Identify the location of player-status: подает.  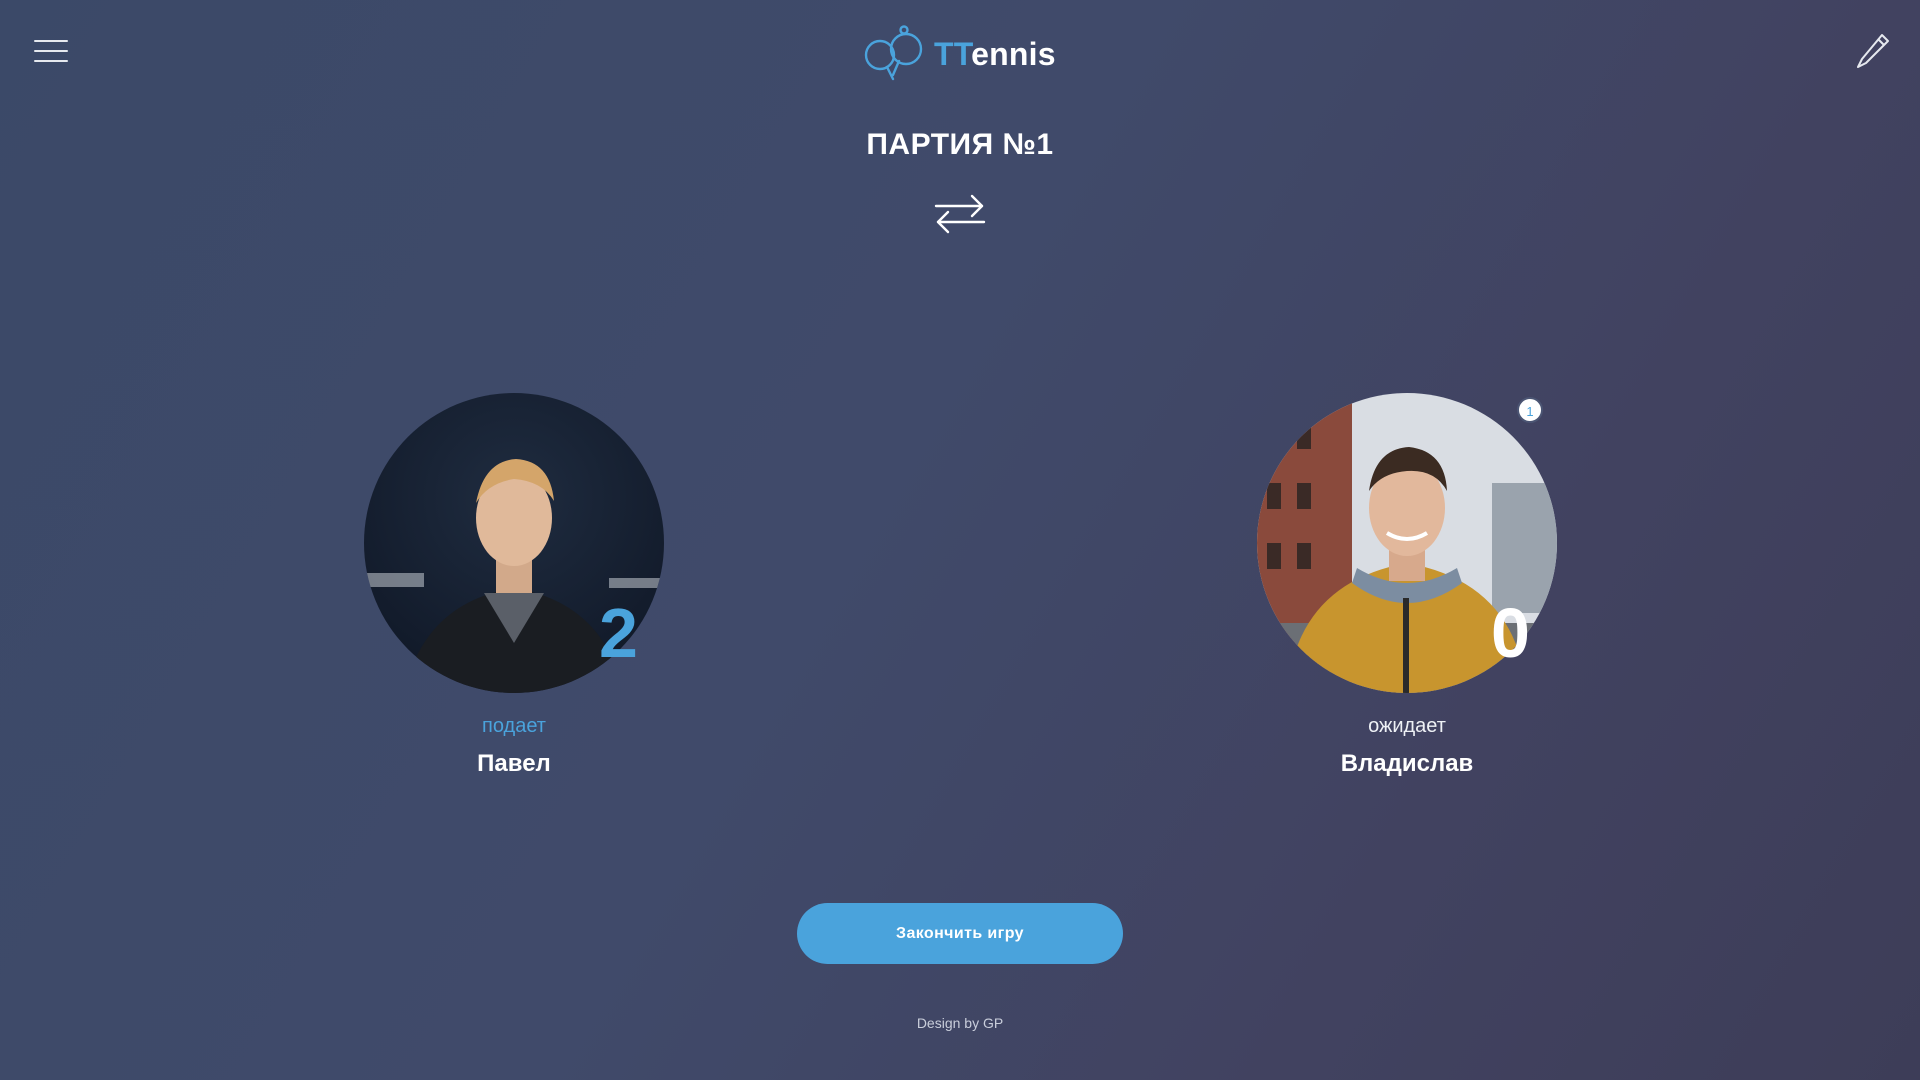
(514, 726).